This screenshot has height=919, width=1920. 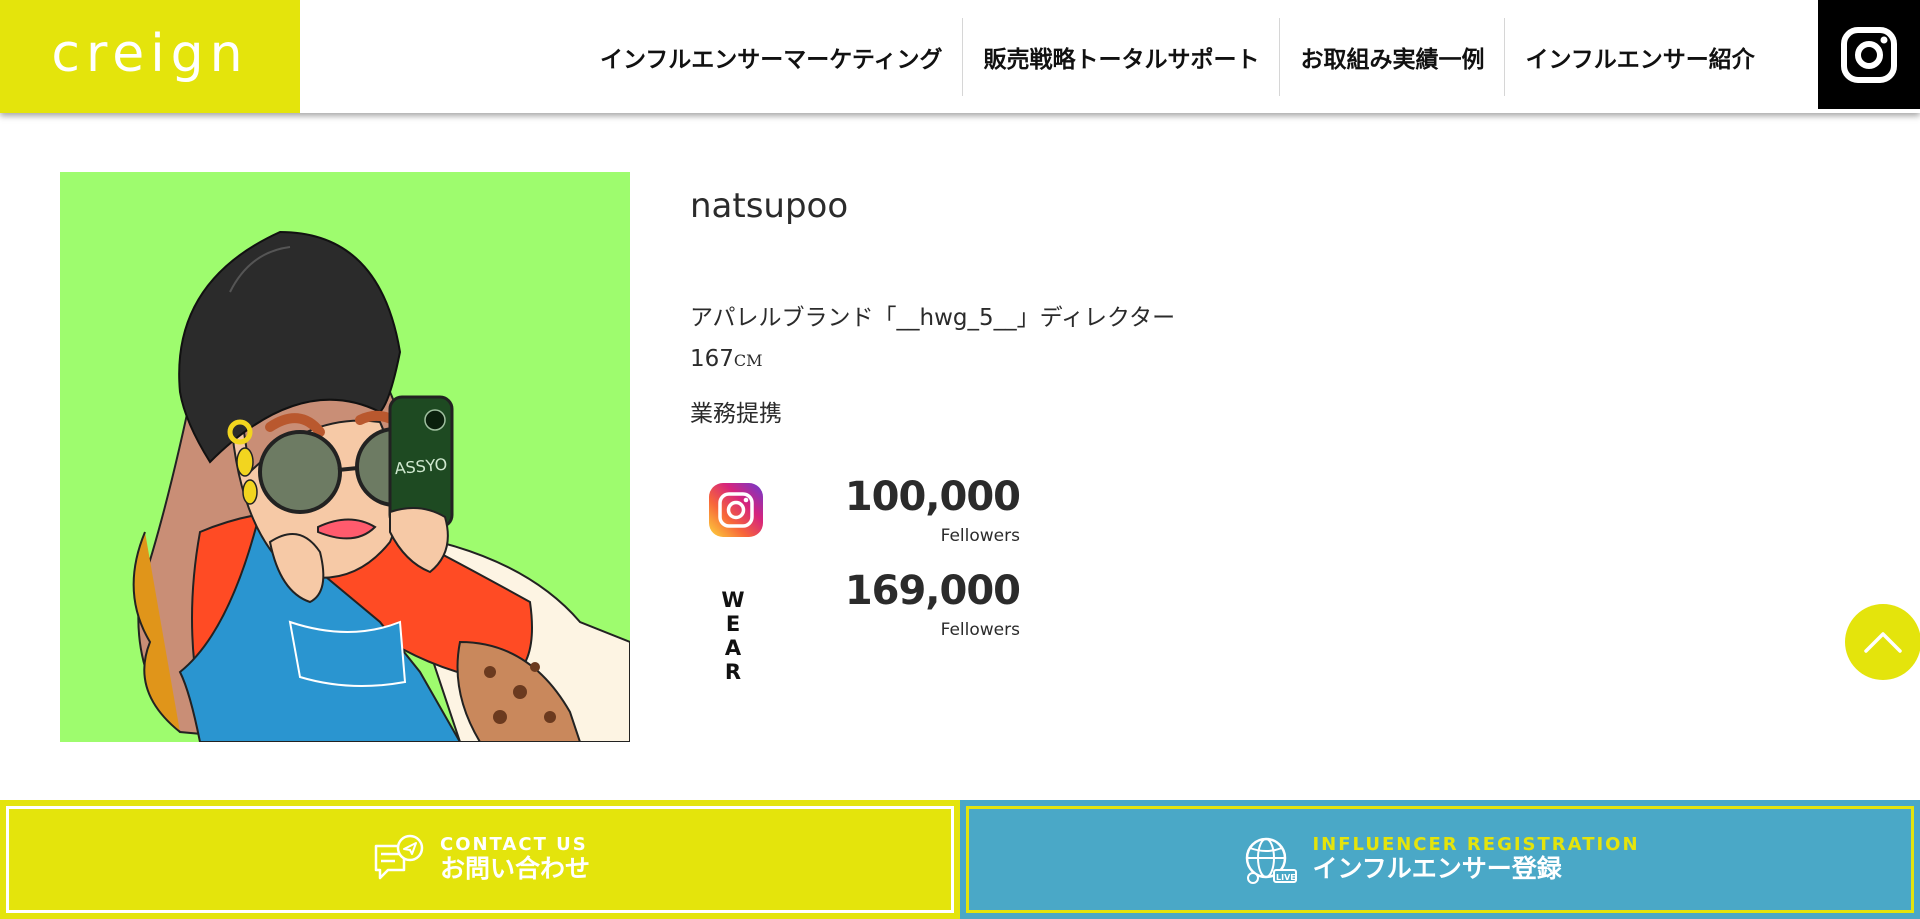 What do you see at coordinates (980, 630) in the screenshot?
I see `wear-follower-label: Fellowers` at bounding box center [980, 630].